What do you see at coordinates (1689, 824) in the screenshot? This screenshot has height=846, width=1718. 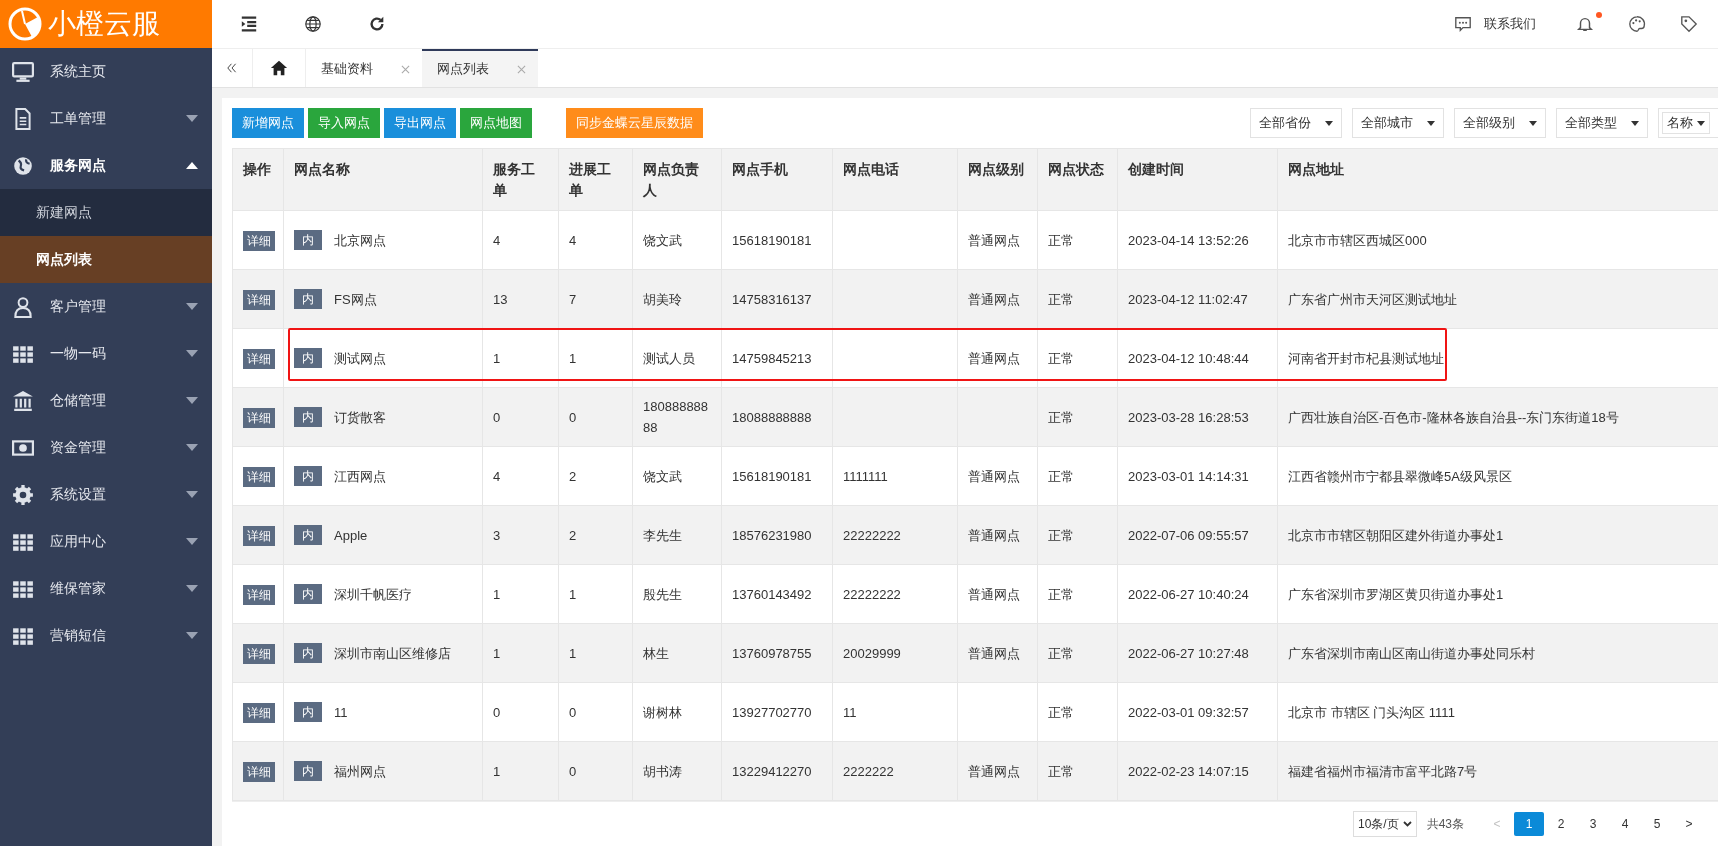 I see `next-page-button: >` at bounding box center [1689, 824].